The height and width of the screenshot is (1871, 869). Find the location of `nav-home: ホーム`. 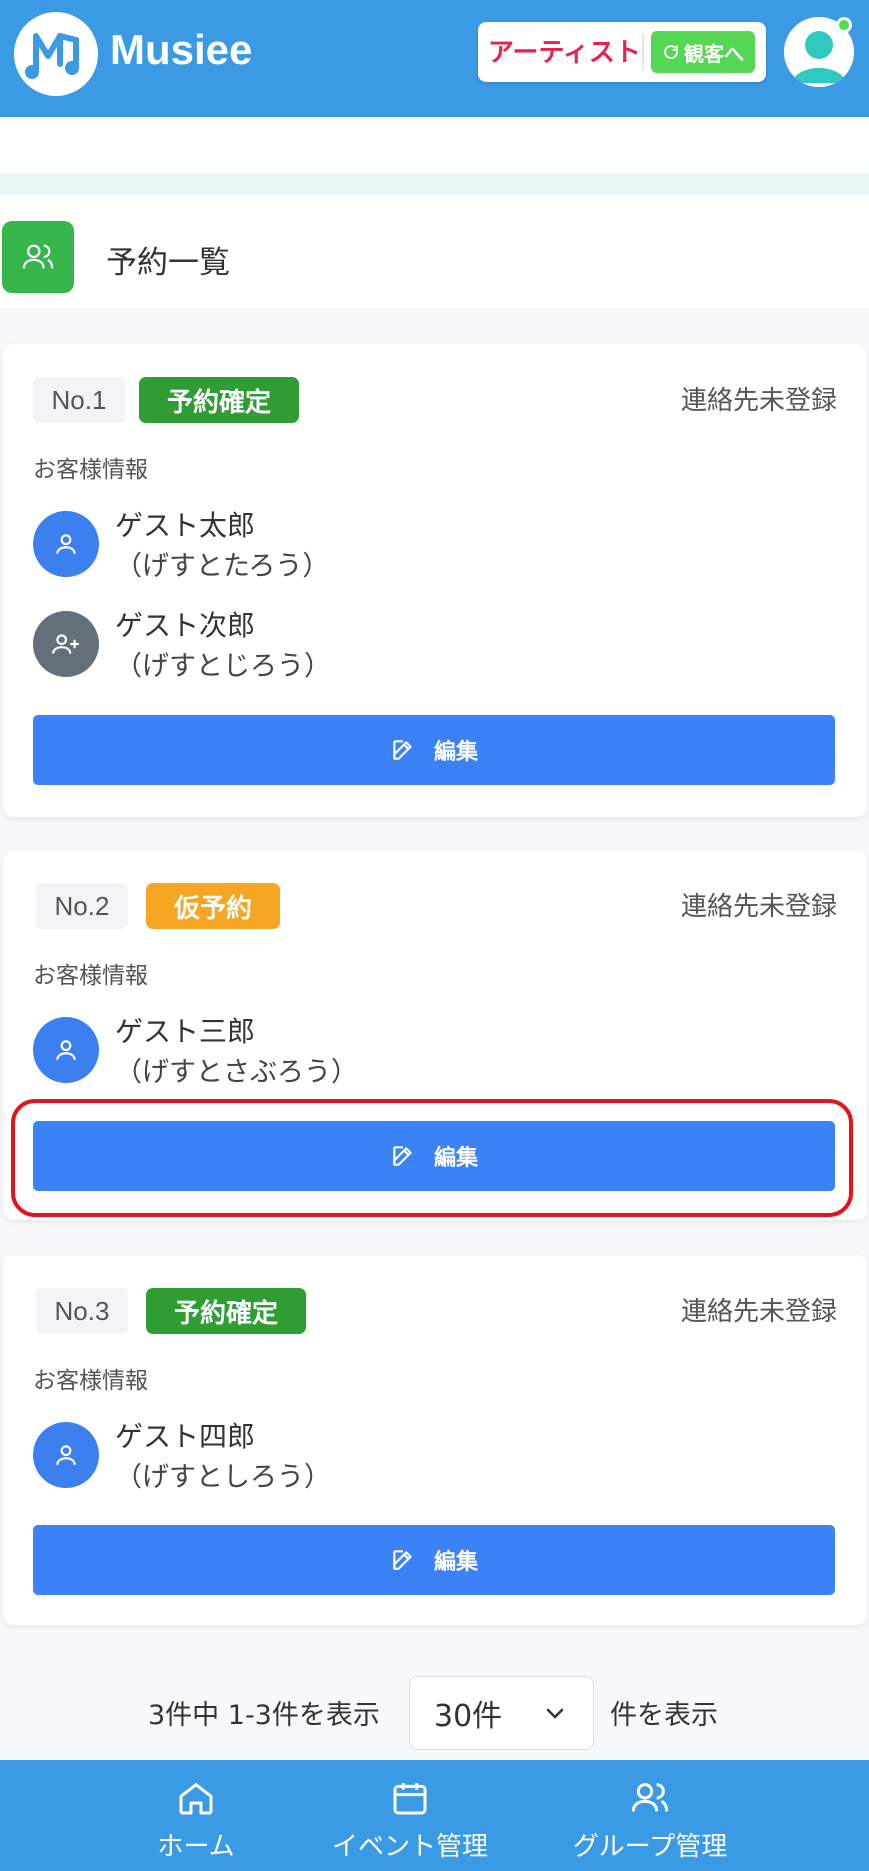

nav-home: ホーム is located at coordinates (196, 1815).